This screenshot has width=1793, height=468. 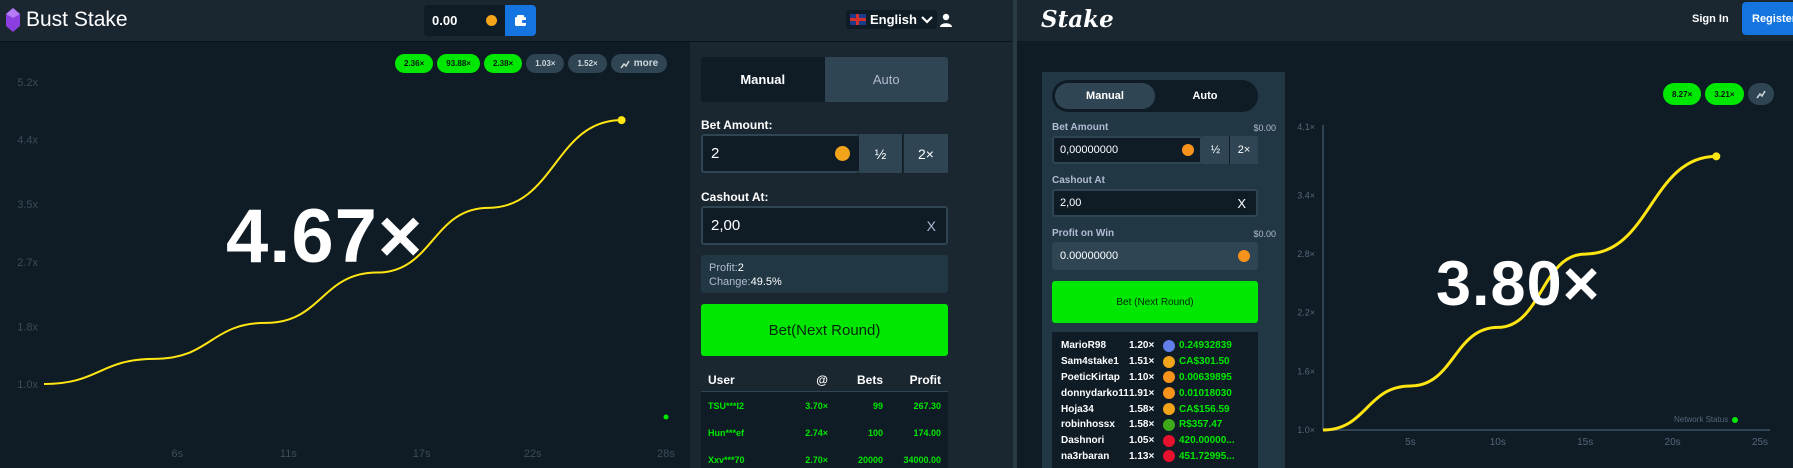 What do you see at coordinates (1701, 419) in the screenshot?
I see `network-status-label: Network Status` at bounding box center [1701, 419].